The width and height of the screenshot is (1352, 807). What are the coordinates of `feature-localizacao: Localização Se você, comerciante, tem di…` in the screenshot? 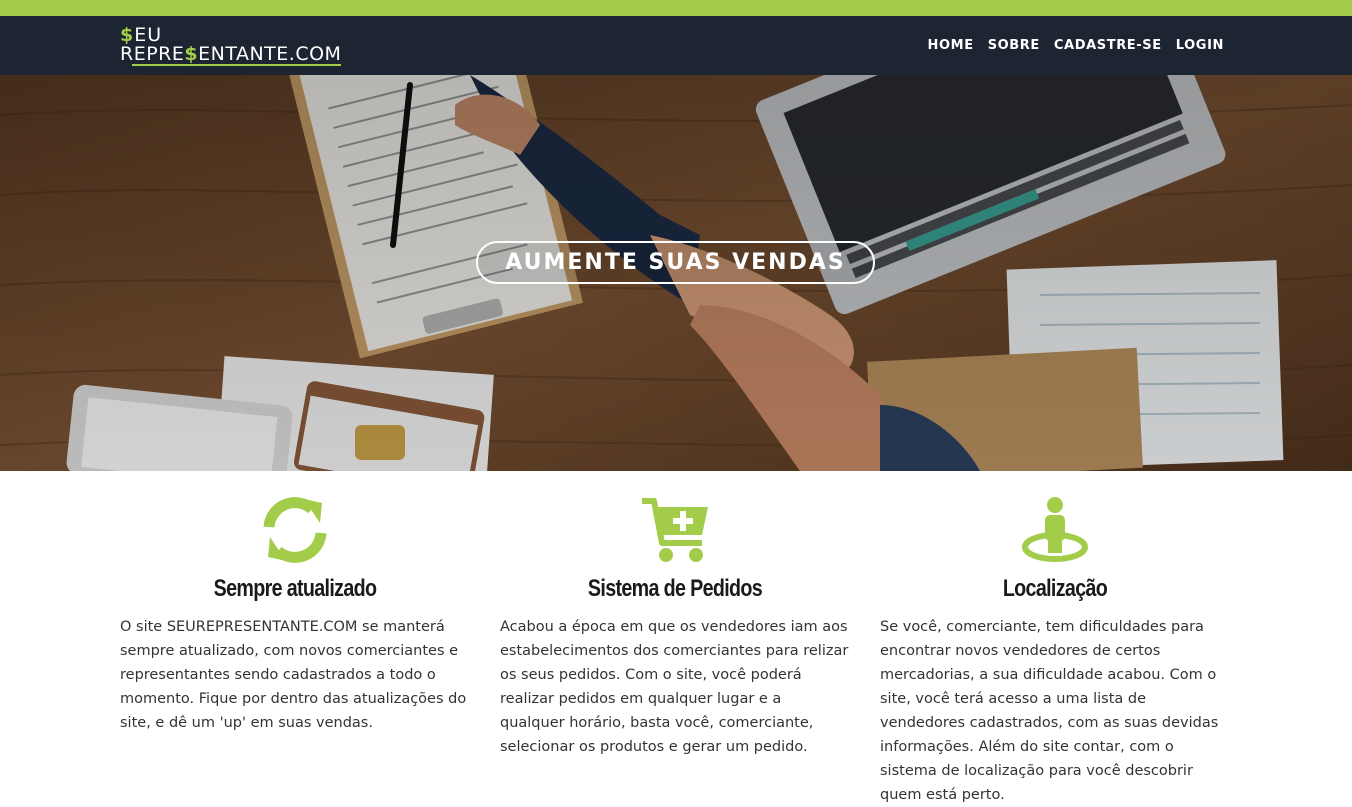 It's located at (1055, 651).